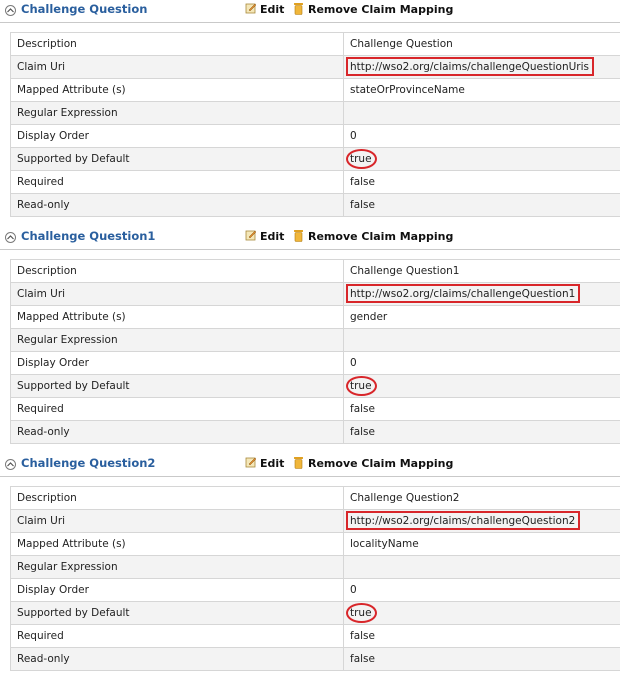 The height and width of the screenshot is (673, 620). I want to click on claim-title: Challenge Question, so click(84, 9).